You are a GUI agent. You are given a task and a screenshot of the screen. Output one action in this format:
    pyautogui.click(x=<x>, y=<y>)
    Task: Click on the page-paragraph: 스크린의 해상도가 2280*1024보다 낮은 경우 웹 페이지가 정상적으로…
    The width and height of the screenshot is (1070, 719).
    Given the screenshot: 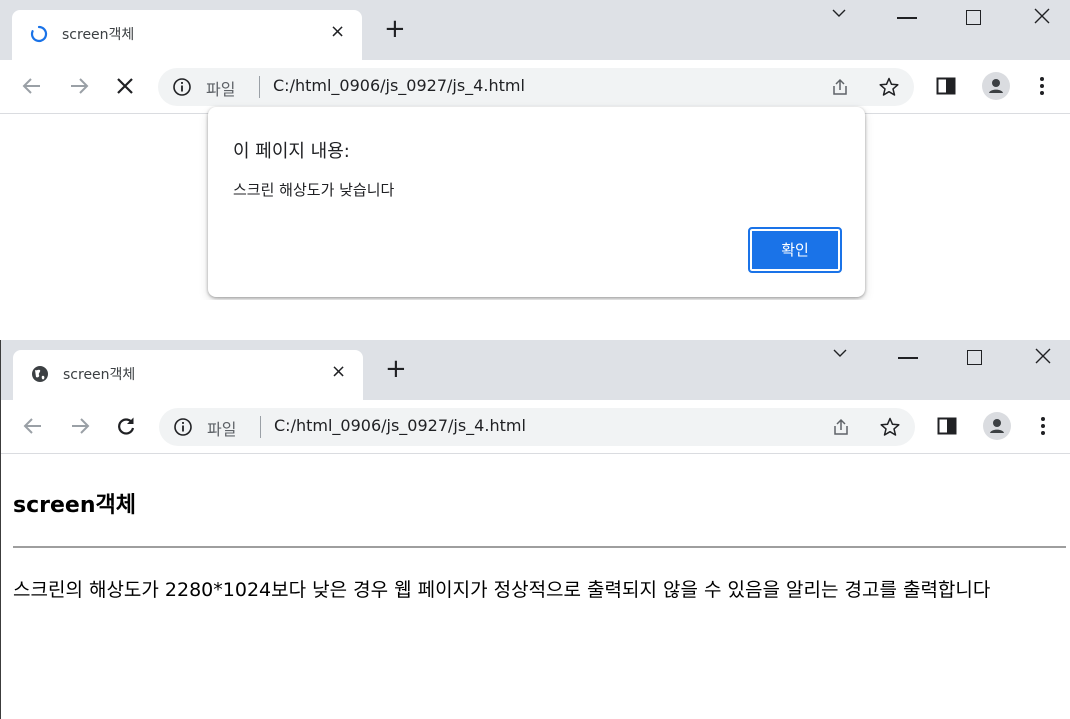 What is the action you would take?
    pyautogui.click(x=502, y=590)
    